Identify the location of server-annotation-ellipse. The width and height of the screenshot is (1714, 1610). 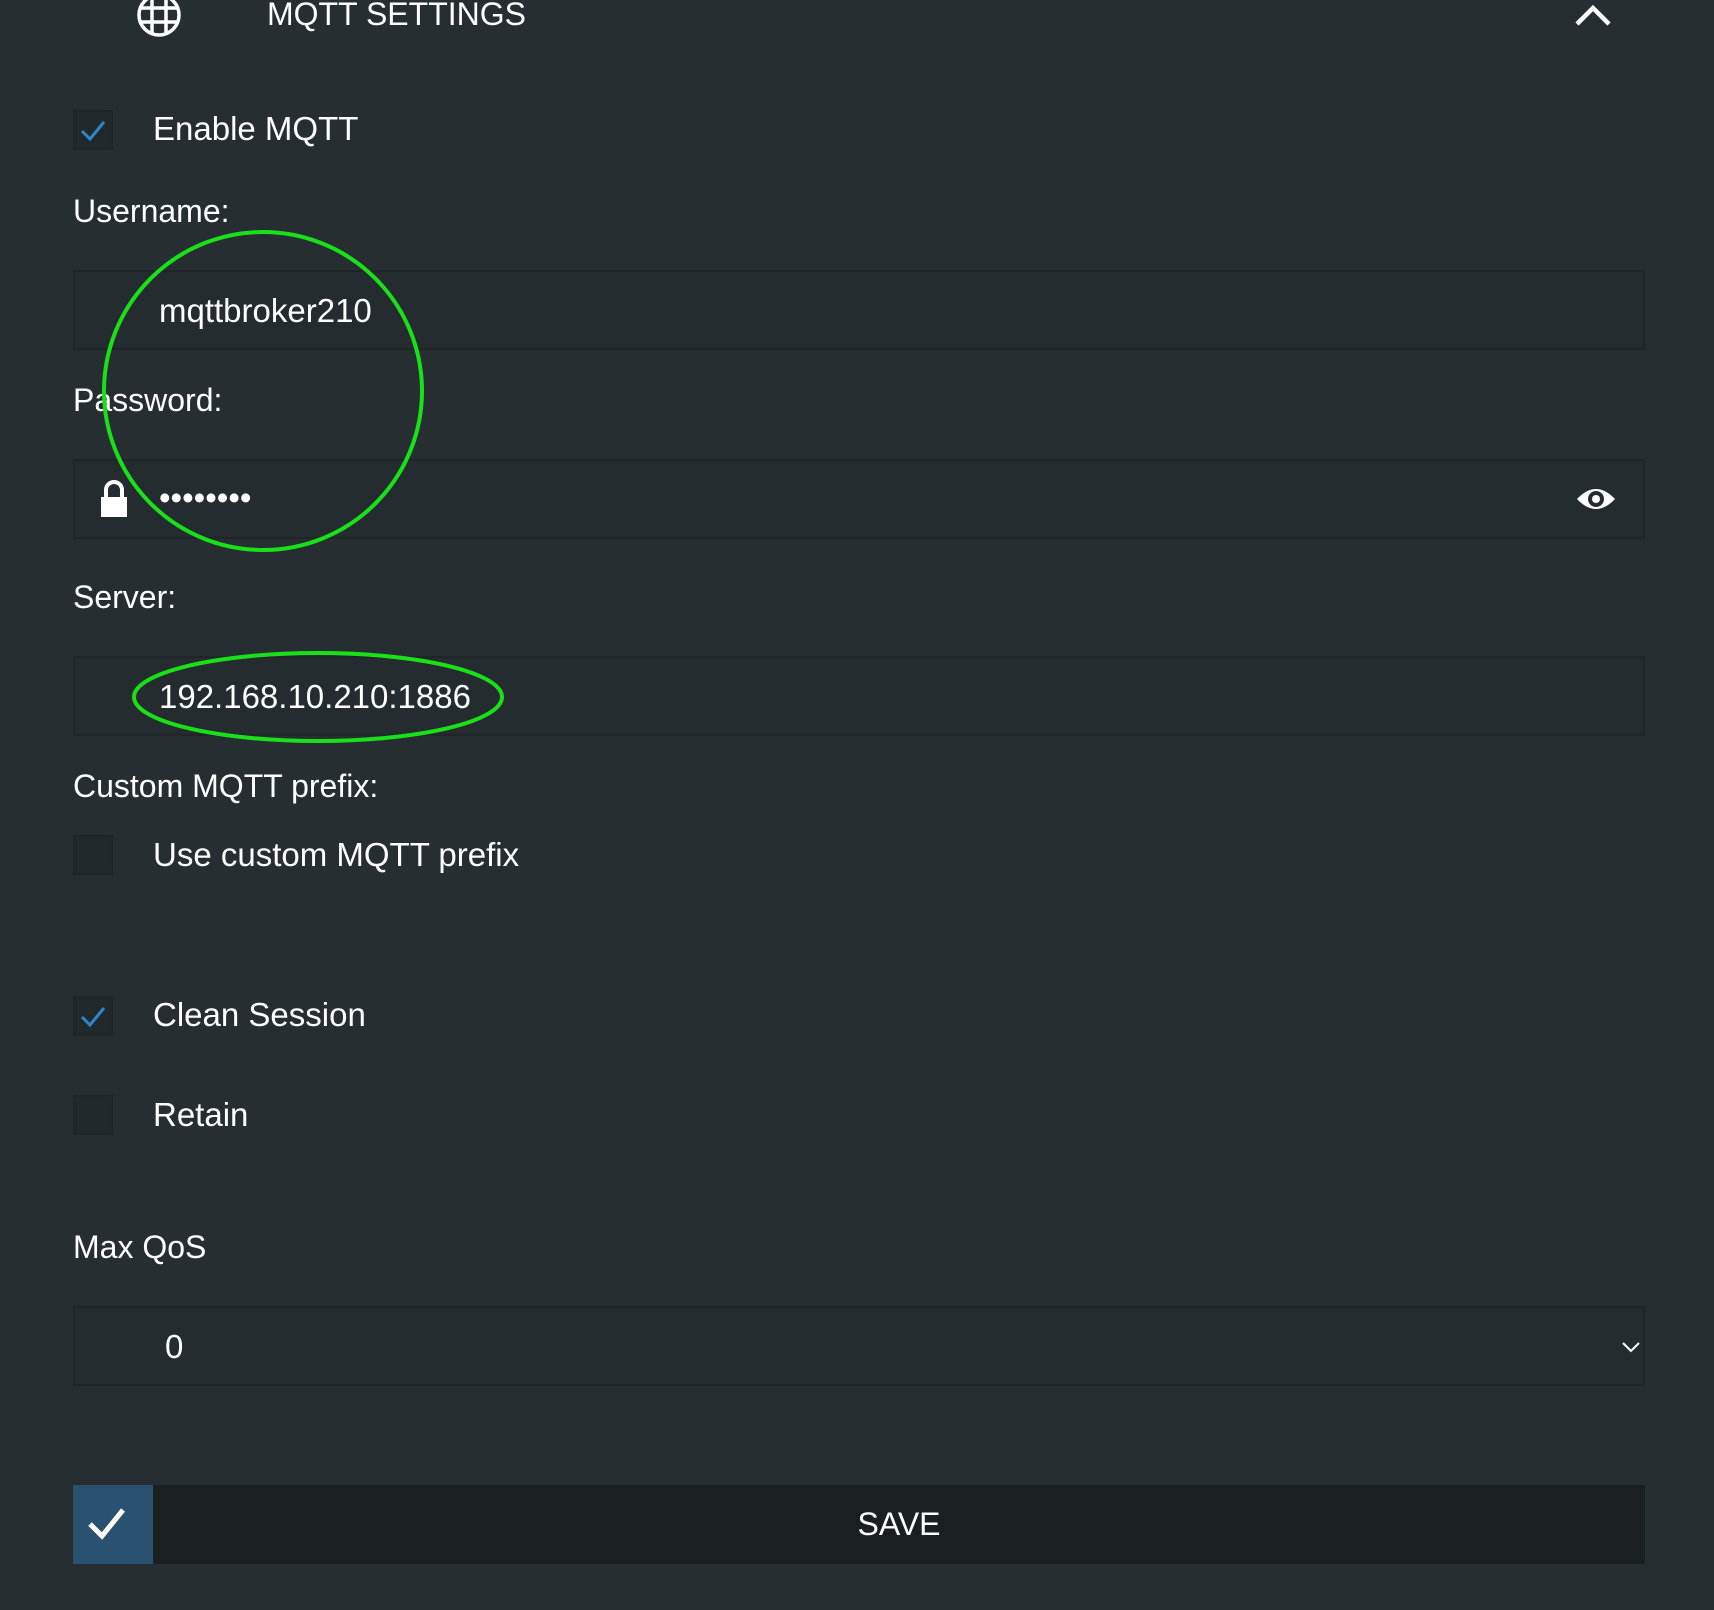
(318, 697).